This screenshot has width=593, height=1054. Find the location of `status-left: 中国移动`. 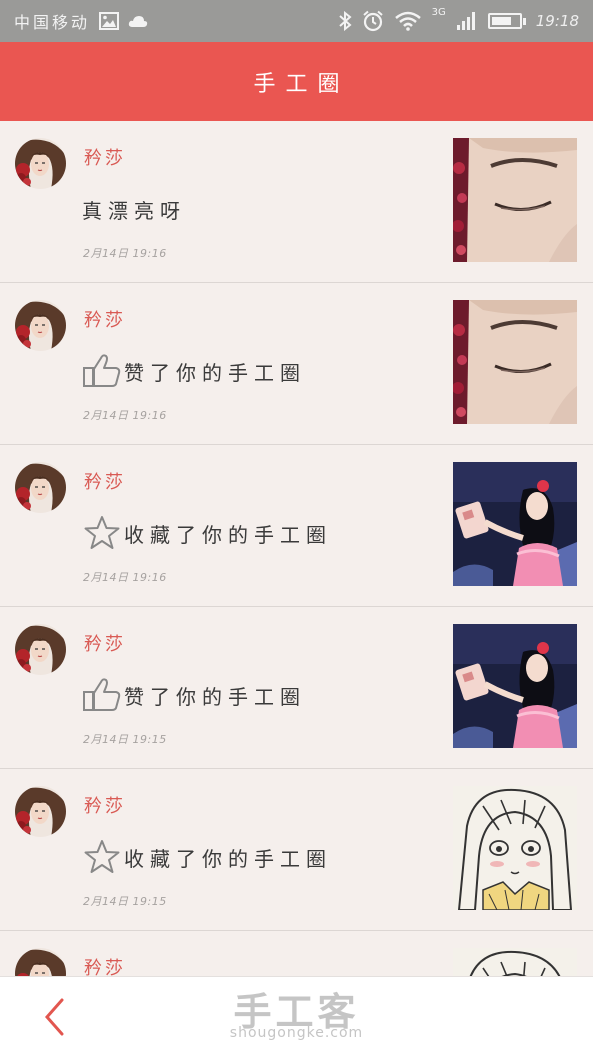

status-left: 中国移动 is located at coordinates (81, 21).